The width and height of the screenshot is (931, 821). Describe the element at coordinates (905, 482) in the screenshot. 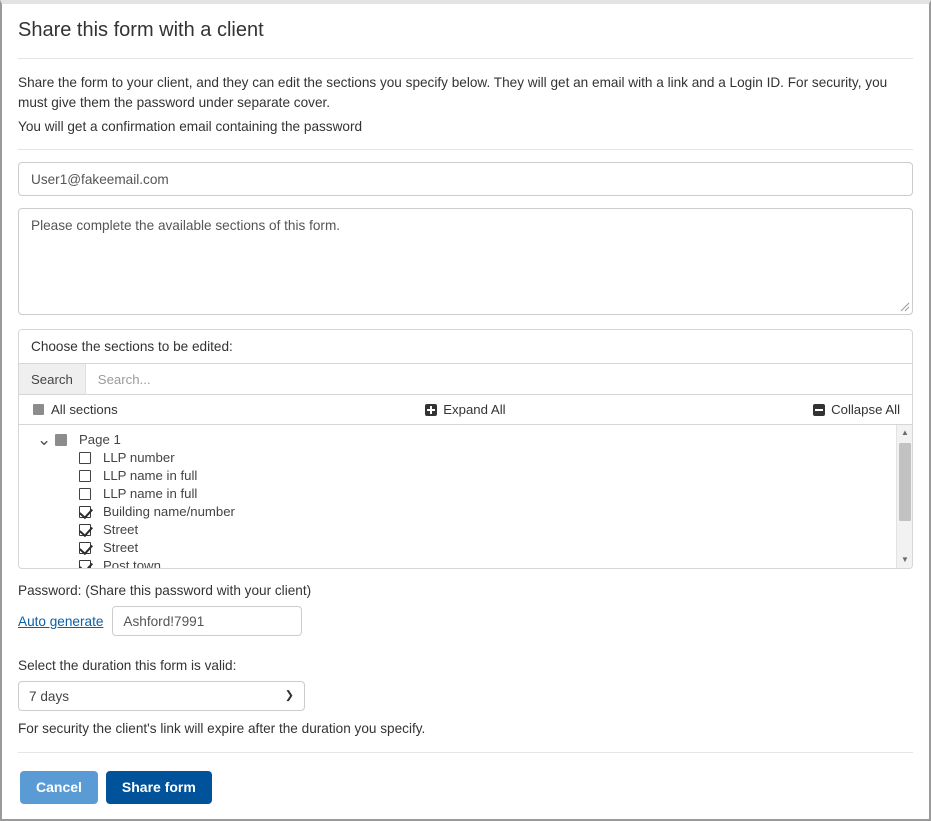

I see `scrollbar-thumb` at that location.